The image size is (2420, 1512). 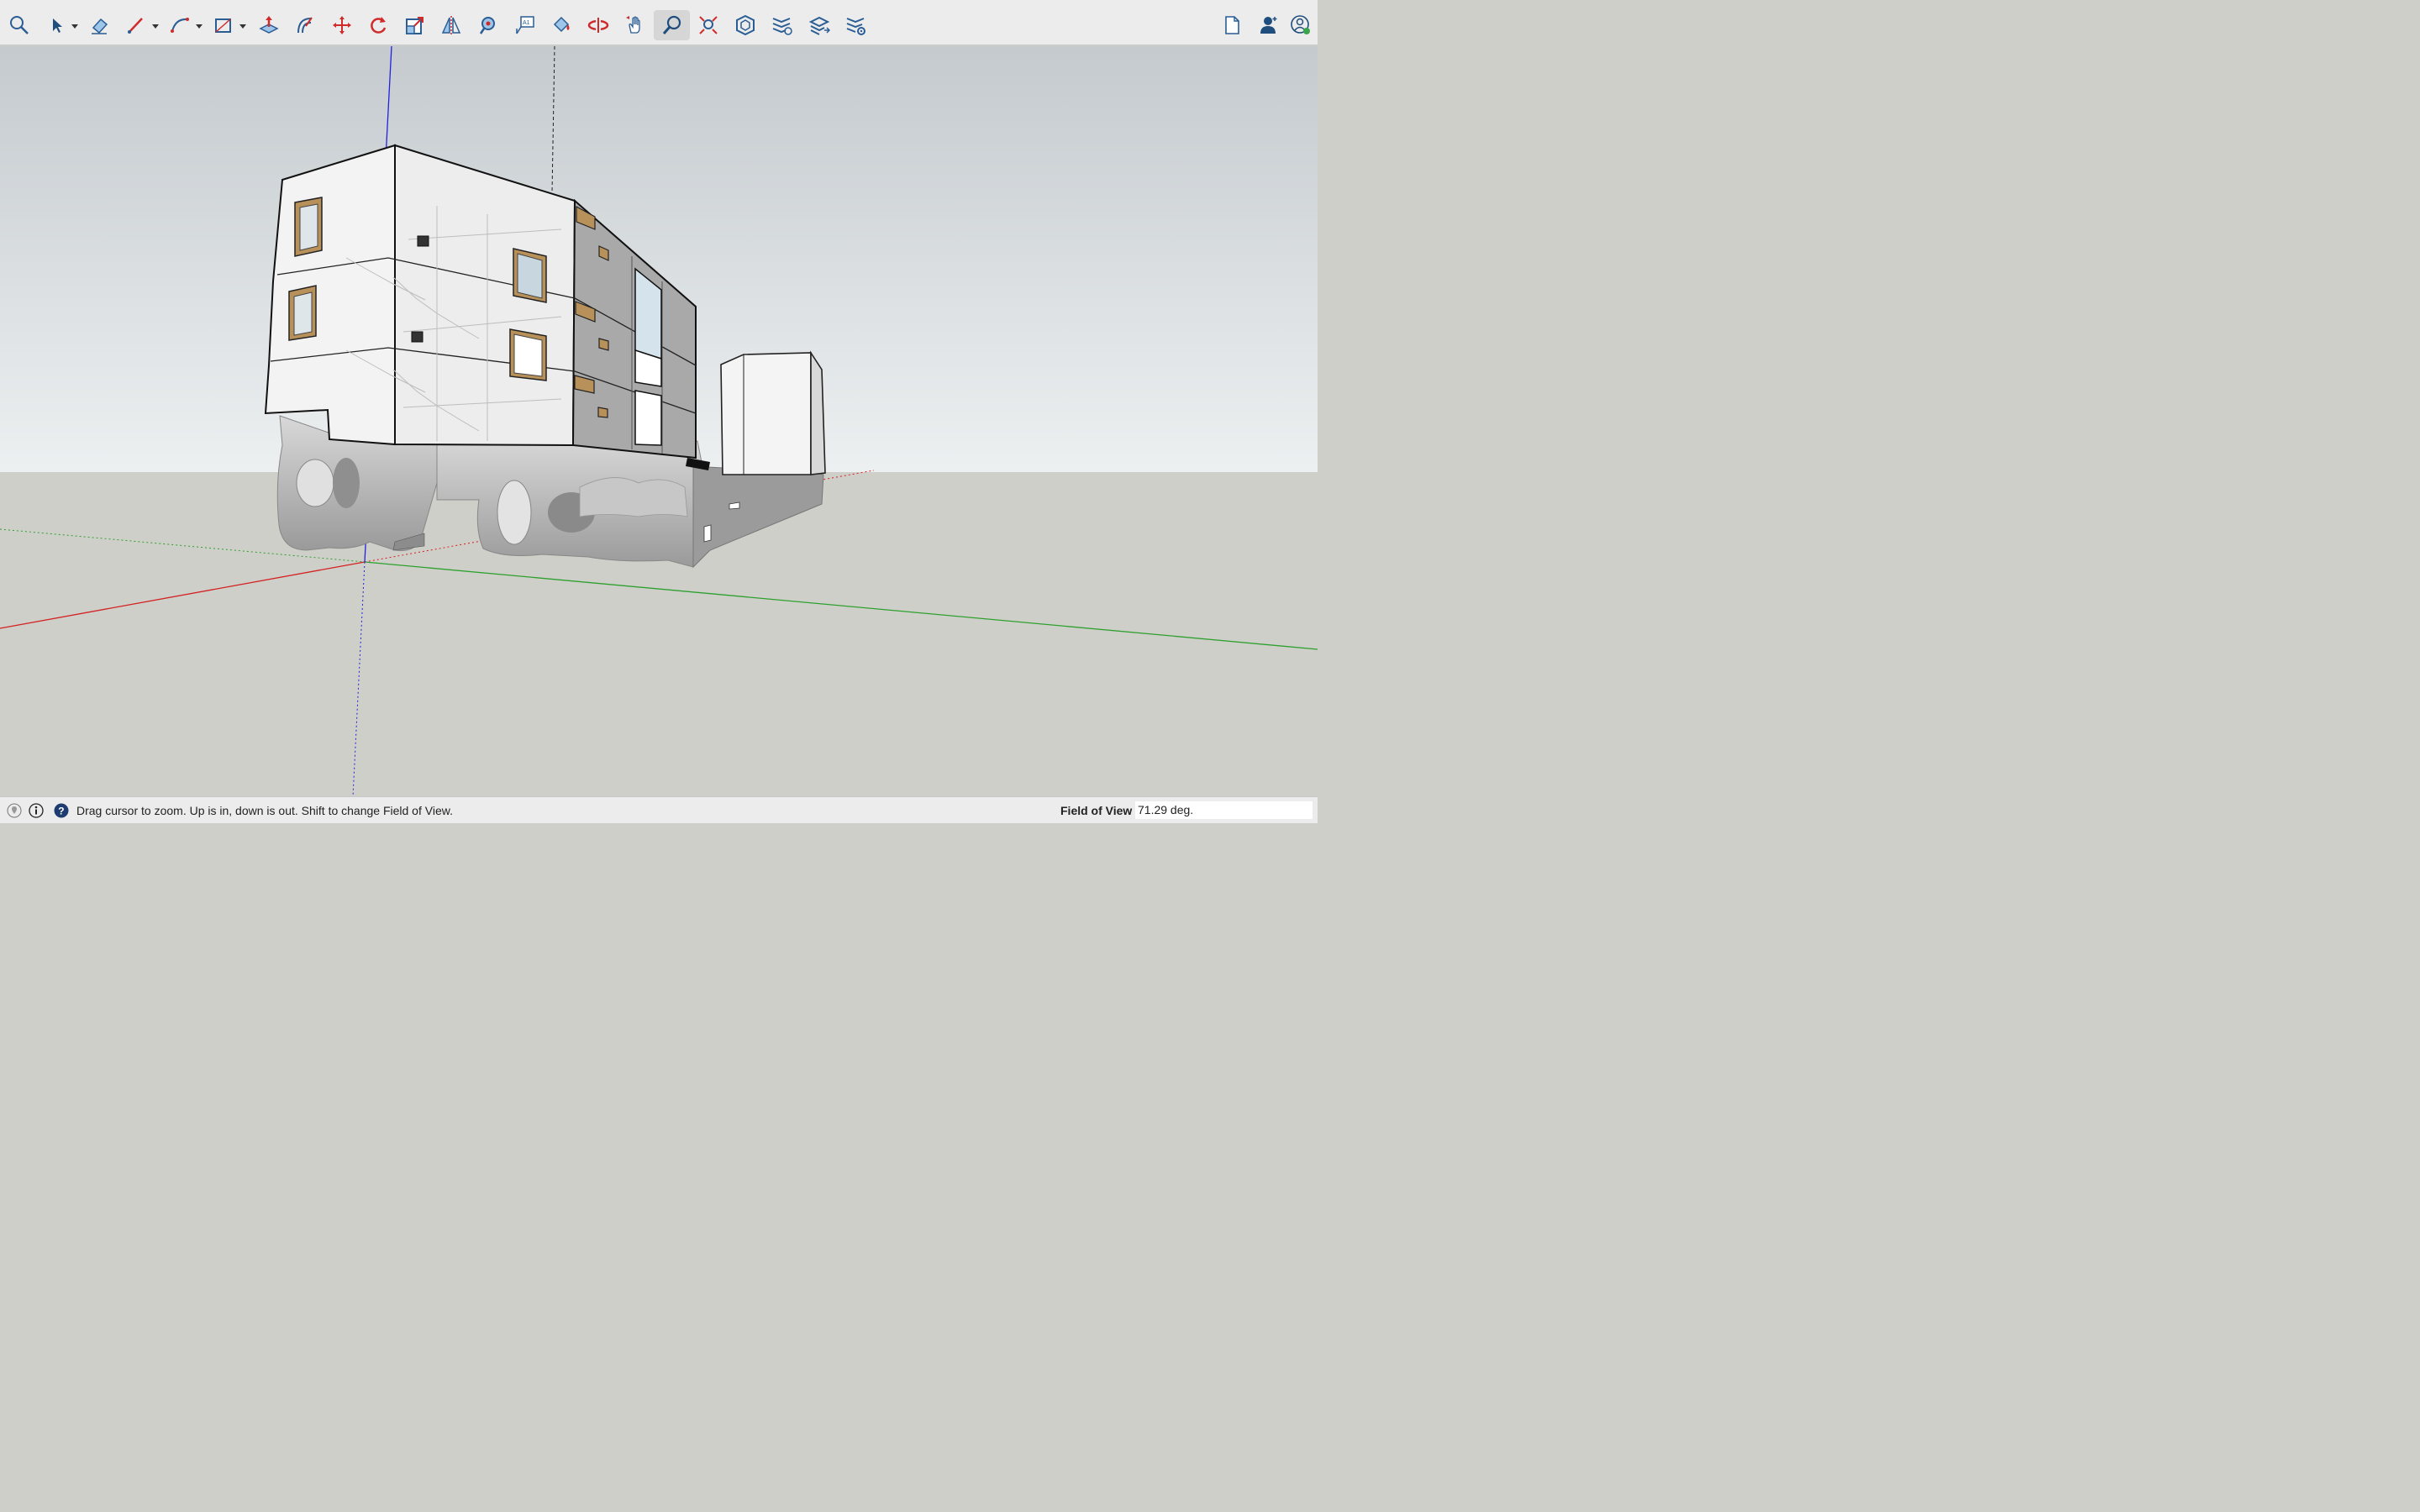 I want to click on line-icon, so click(x=136, y=25).